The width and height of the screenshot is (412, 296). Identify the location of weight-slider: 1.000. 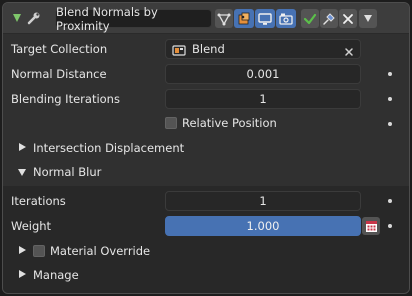
(263, 226).